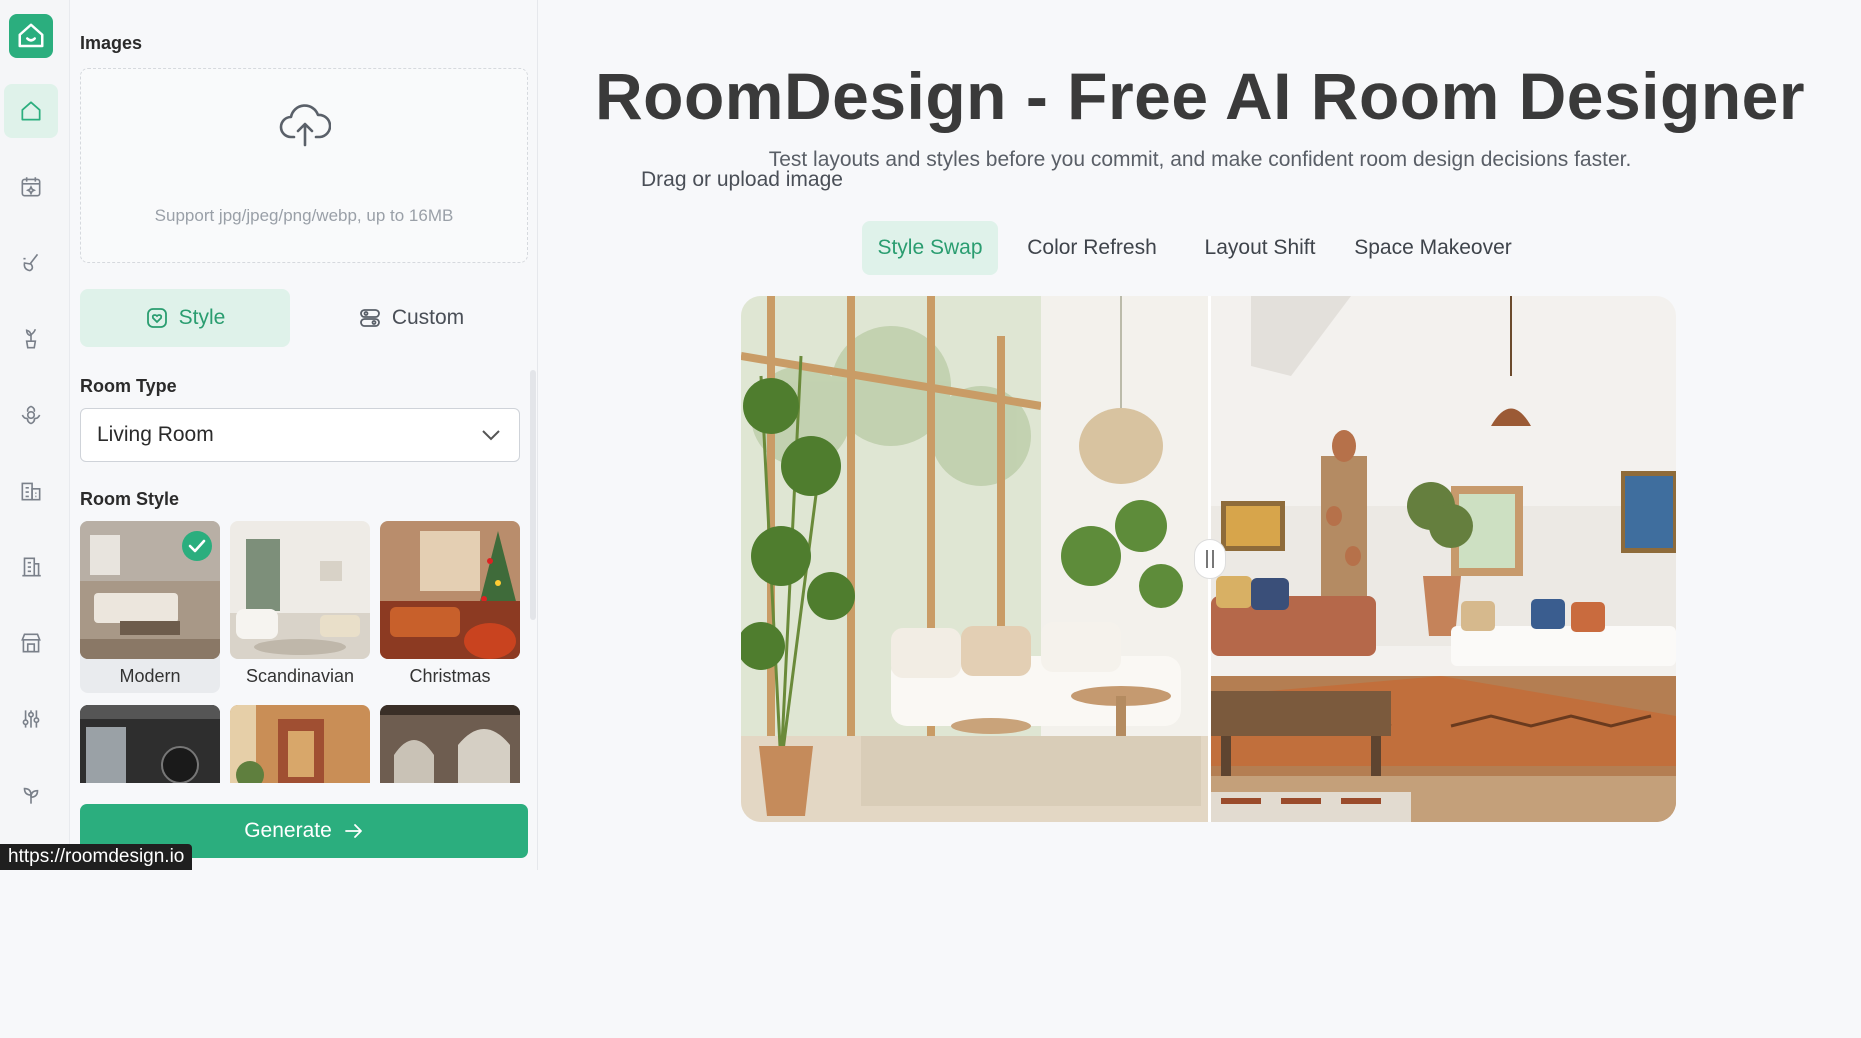 The image size is (1861, 1038). I want to click on home-icon, so click(31, 111).